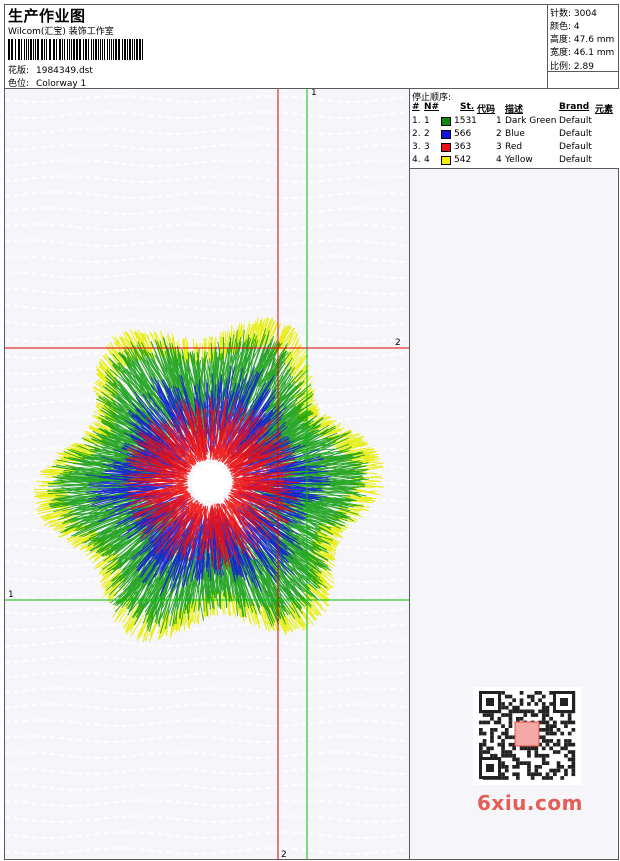 This screenshot has height=861, width=620. What do you see at coordinates (416, 134) in the screenshot?
I see `stop-row-num: 2.` at bounding box center [416, 134].